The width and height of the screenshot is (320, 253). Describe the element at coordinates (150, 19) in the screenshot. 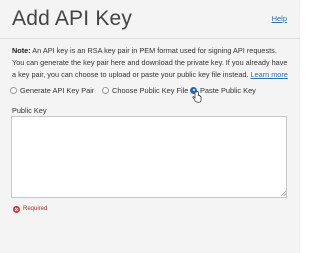

I see `dialog-header: Add API Key Help` at that location.